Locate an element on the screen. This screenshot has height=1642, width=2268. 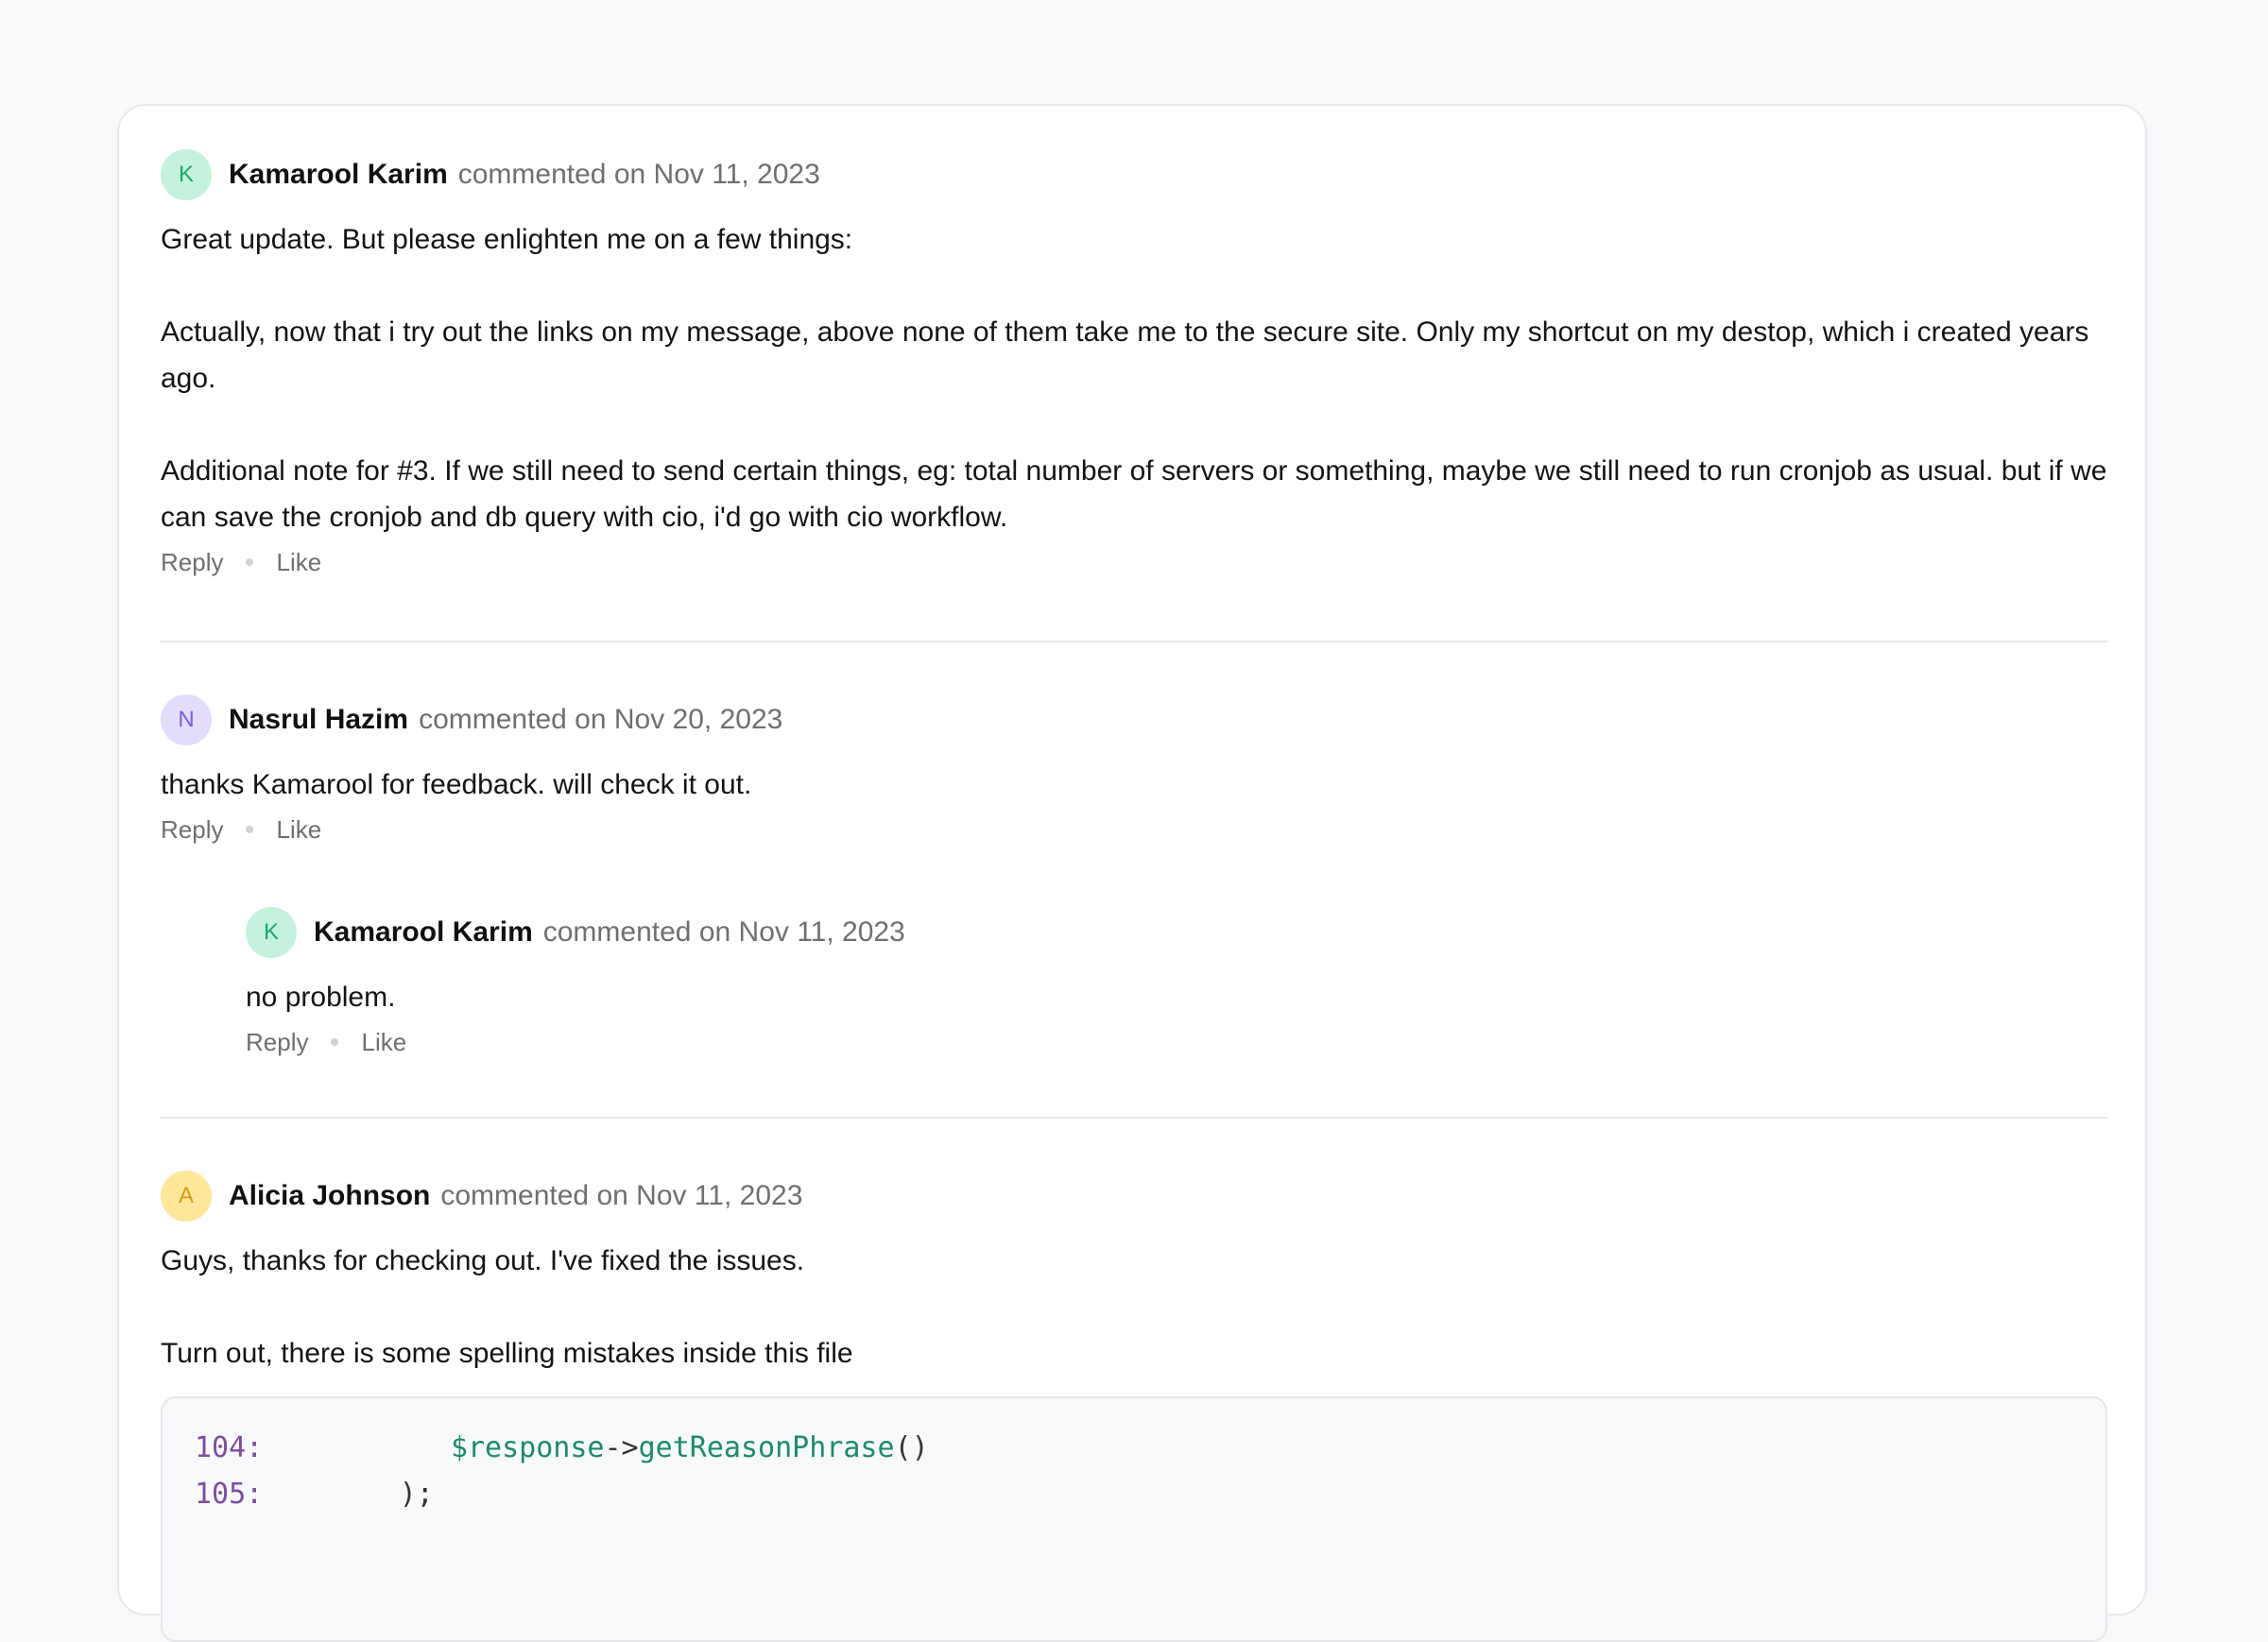
line-number: 105: is located at coordinates (229, 1494).